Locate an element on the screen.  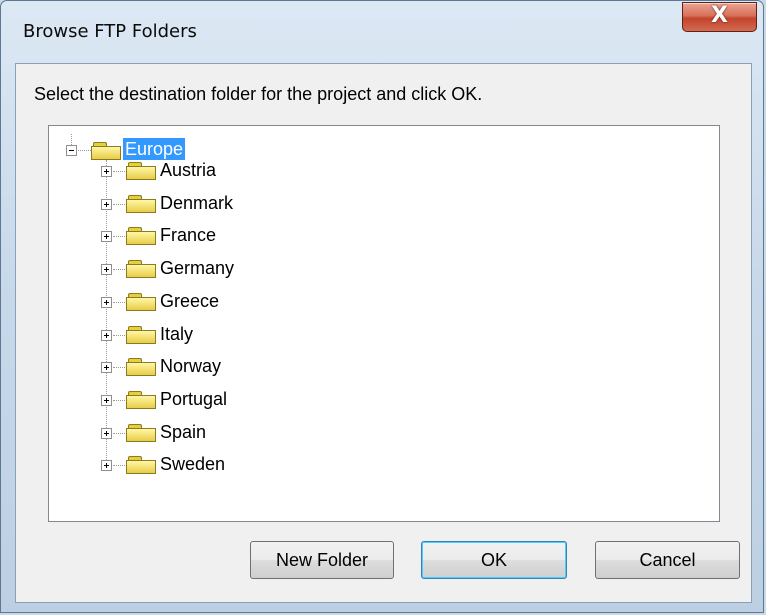
tree-node-austria: Austria is located at coordinates (188, 170).